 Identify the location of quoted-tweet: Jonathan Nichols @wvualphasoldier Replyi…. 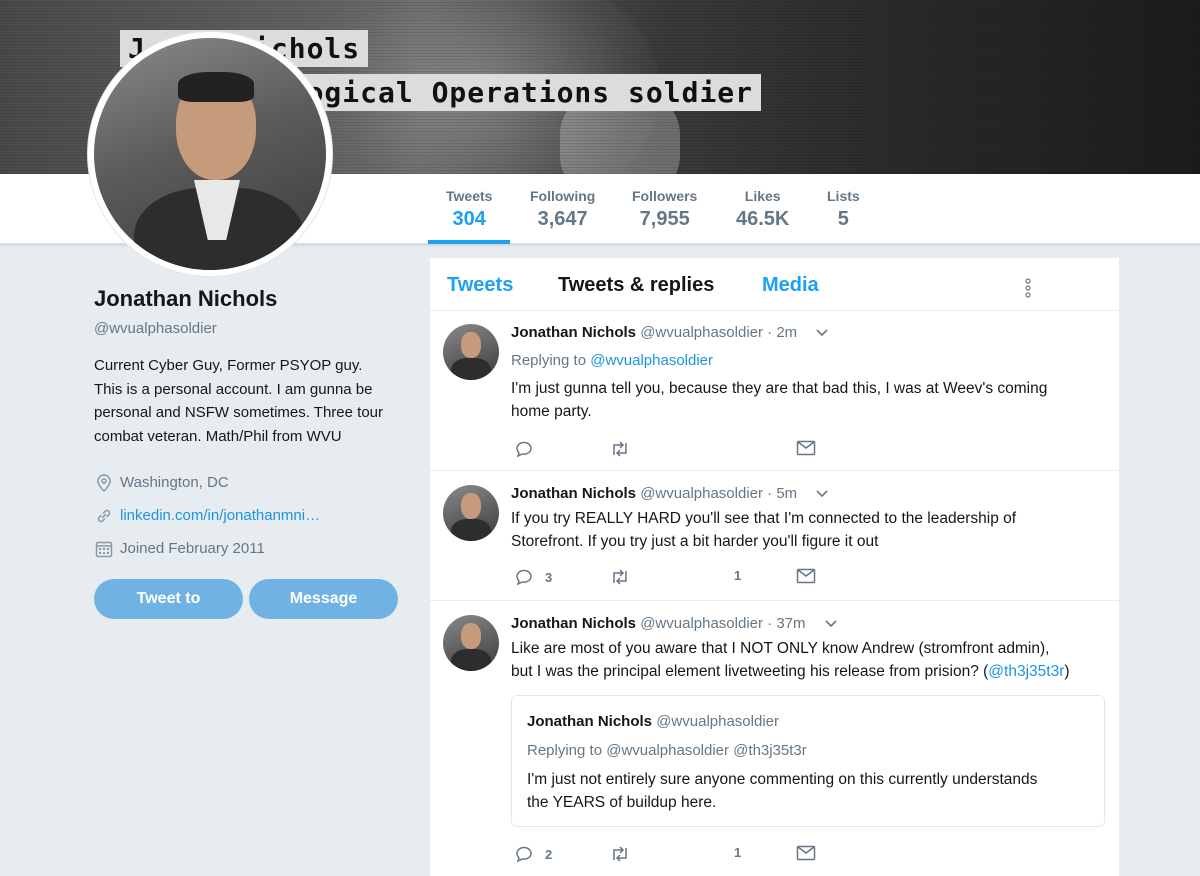
(808, 761).